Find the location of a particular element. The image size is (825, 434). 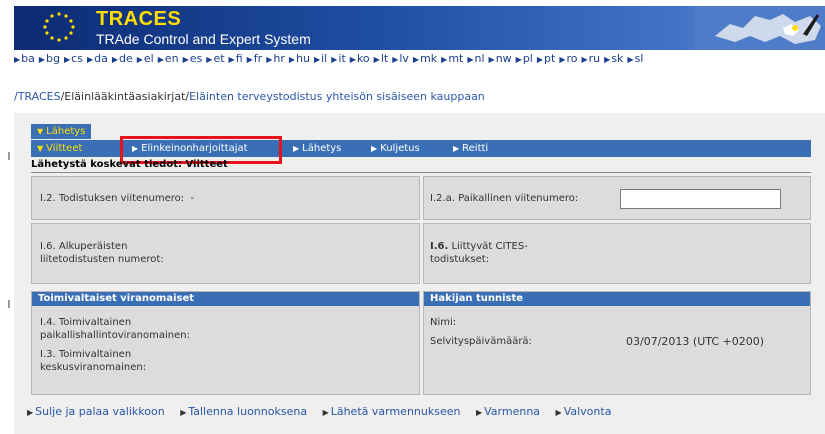

tab-viitteet: ▼ Viitteet is located at coordinates (59, 148).